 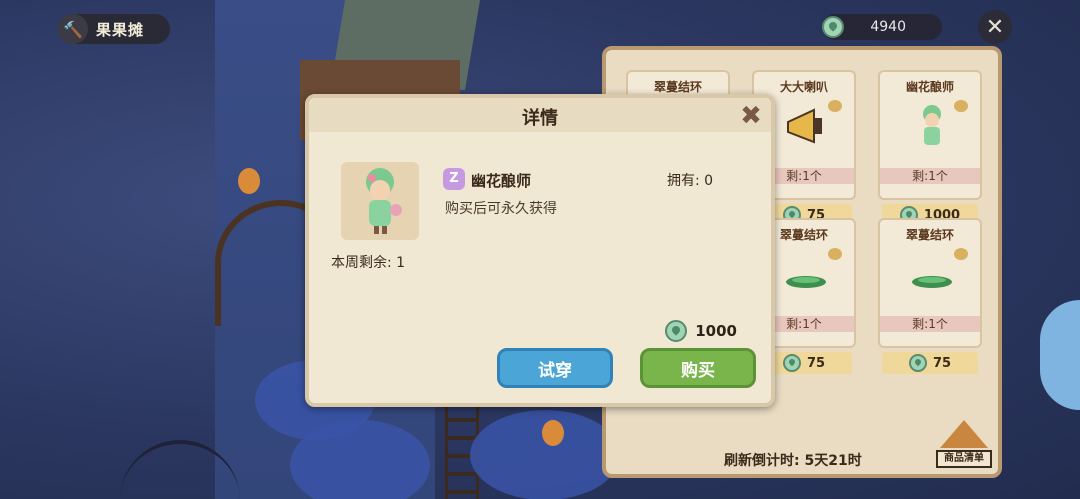 What do you see at coordinates (929, 87) in the screenshot?
I see `card-title: 幽花酿师` at bounding box center [929, 87].